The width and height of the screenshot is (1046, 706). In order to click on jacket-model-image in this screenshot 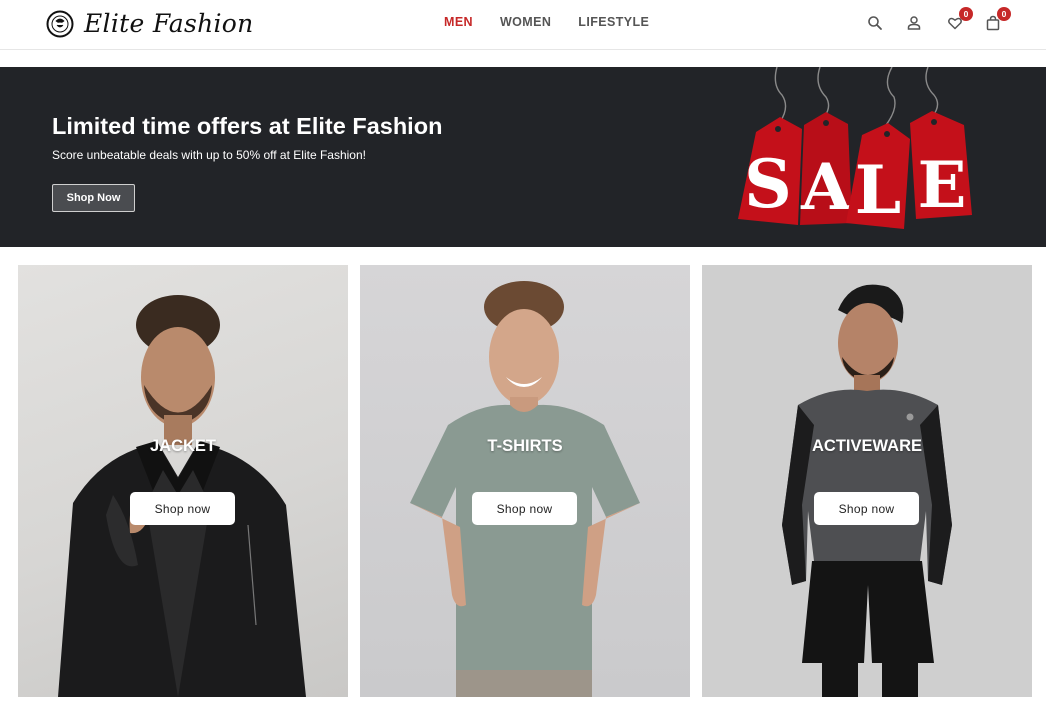, I will do `click(182, 496)`.